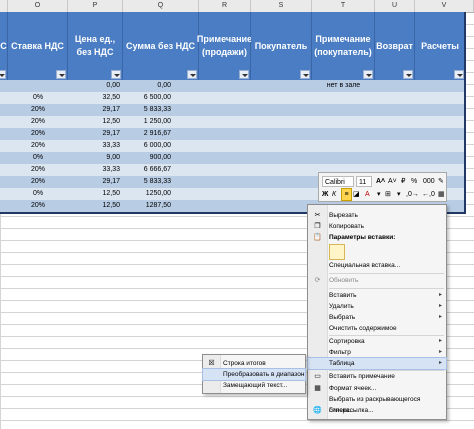 The height and width of the screenshot is (429, 474). Describe the element at coordinates (380, 181) in the screenshot. I see `grow-font-icon: A˄` at that location.